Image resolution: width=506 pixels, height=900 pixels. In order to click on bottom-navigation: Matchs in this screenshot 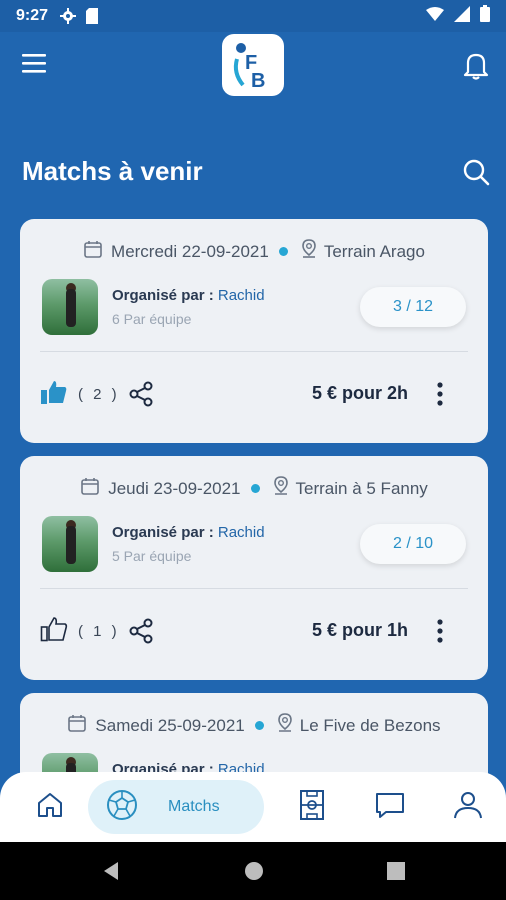, I will do `click(253, 807)`.